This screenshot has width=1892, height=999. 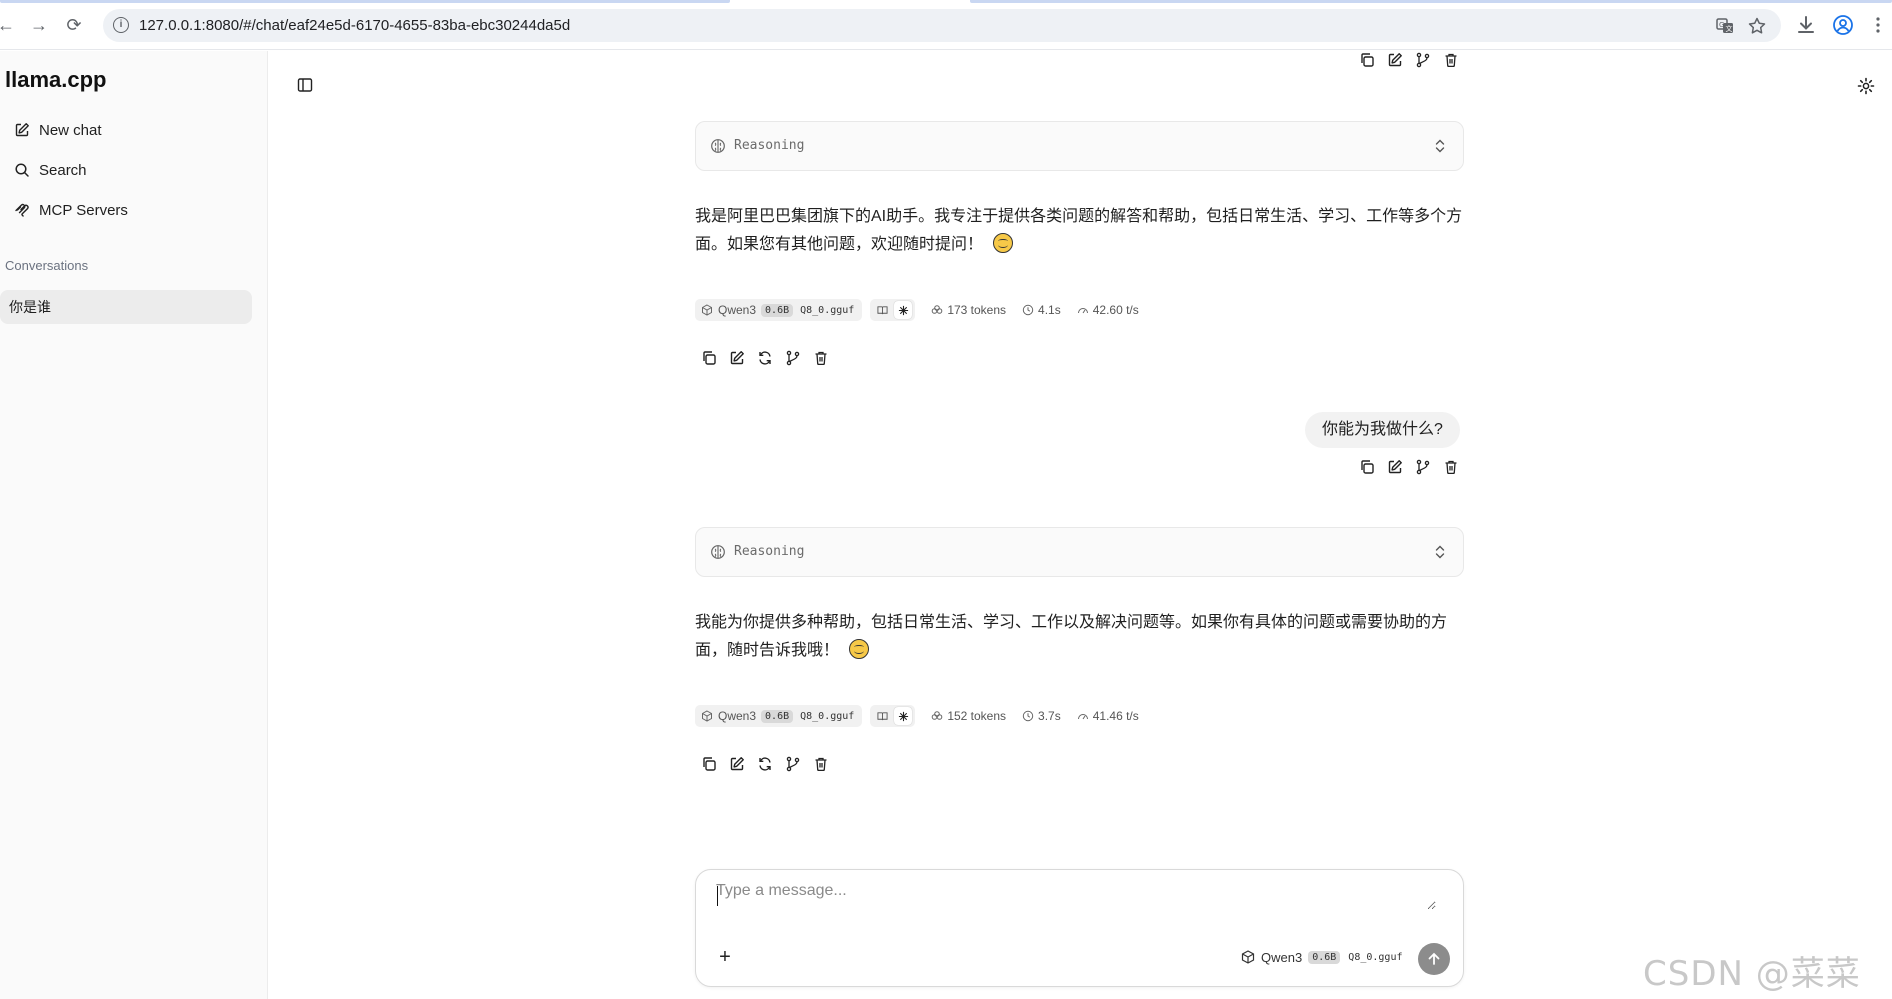 I want to click on token-count: 152 tokens, so click(x=968, y=716).